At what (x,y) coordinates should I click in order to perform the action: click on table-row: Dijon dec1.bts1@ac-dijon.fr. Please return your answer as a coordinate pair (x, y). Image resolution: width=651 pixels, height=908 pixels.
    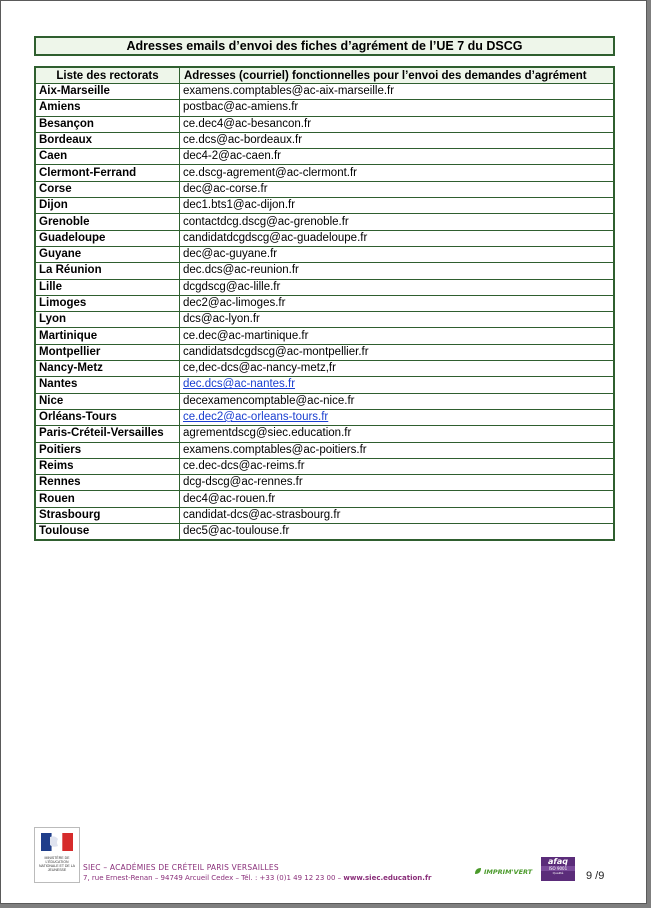
    Looking at the image, I should click on (324, 206).